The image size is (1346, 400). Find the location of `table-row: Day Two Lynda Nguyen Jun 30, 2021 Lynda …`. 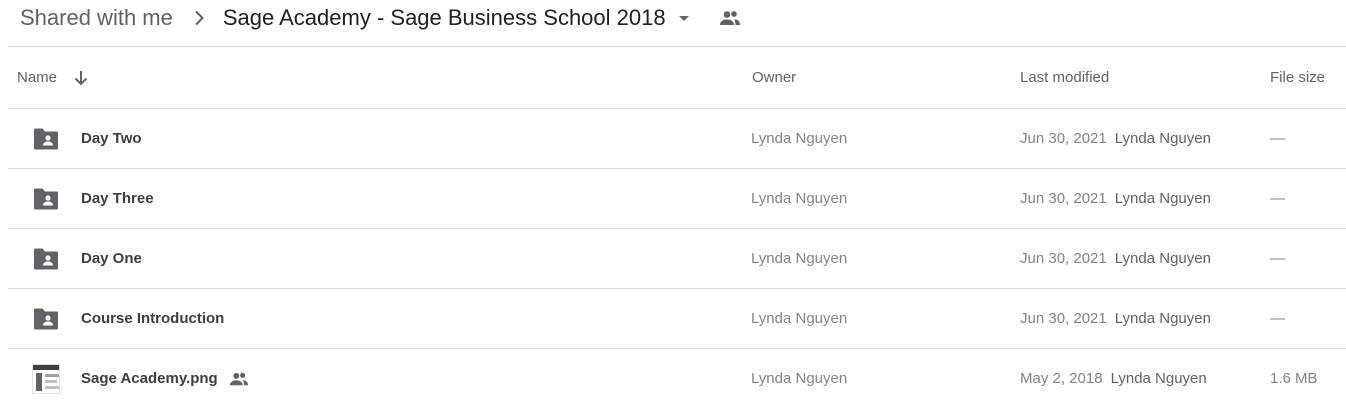

table-row: Day Two Lynda Nguyen Jun 30, 2021 Lynda … is located at coordinates (677, 139).